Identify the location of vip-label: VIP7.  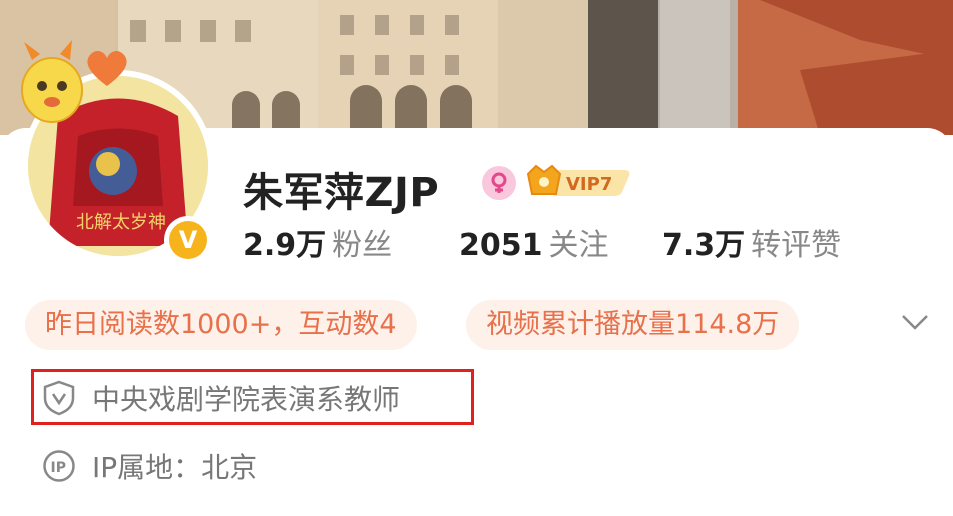
(589, 184).